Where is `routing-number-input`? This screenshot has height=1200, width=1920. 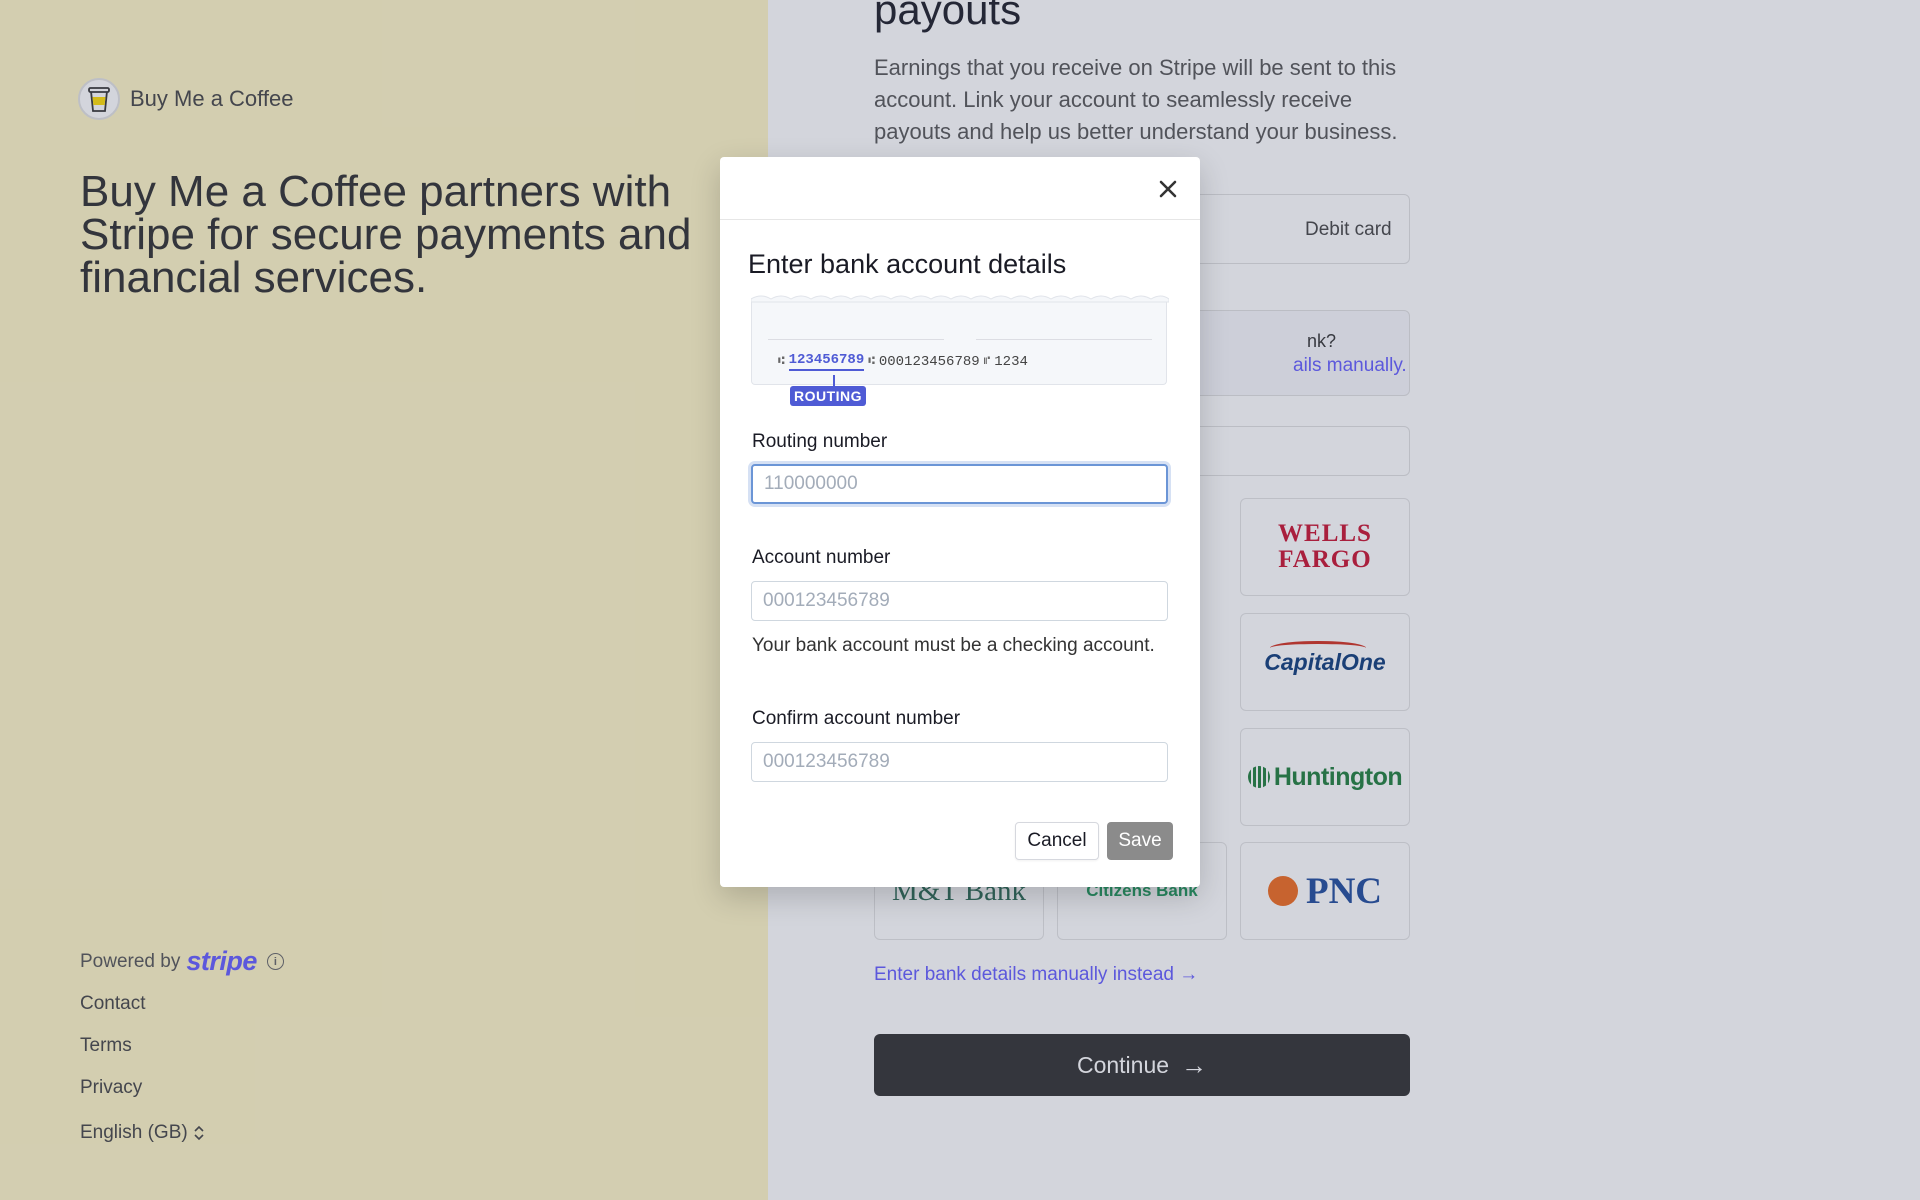 routing-number-input is located at coordinates (959, 484).